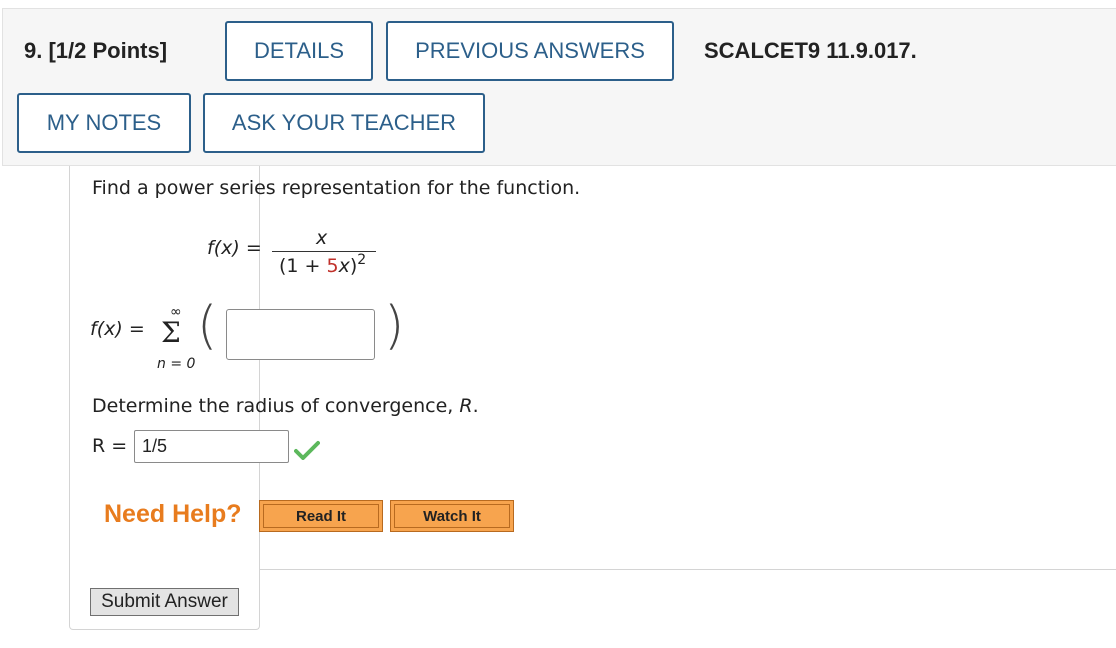  I want to click on radius-label: R =, so click(110, 446).